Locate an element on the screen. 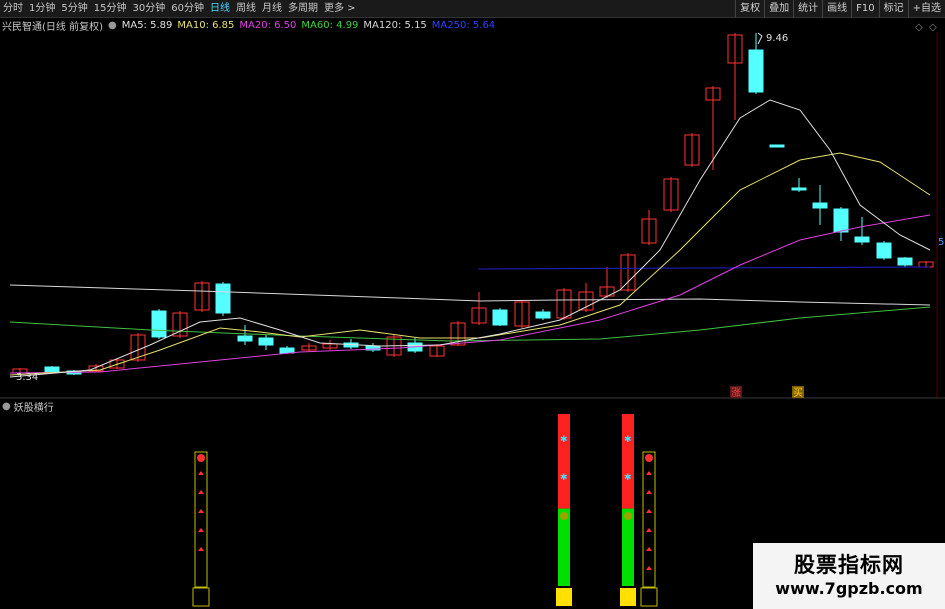  ma250-line is located at coordinates (704, 268).